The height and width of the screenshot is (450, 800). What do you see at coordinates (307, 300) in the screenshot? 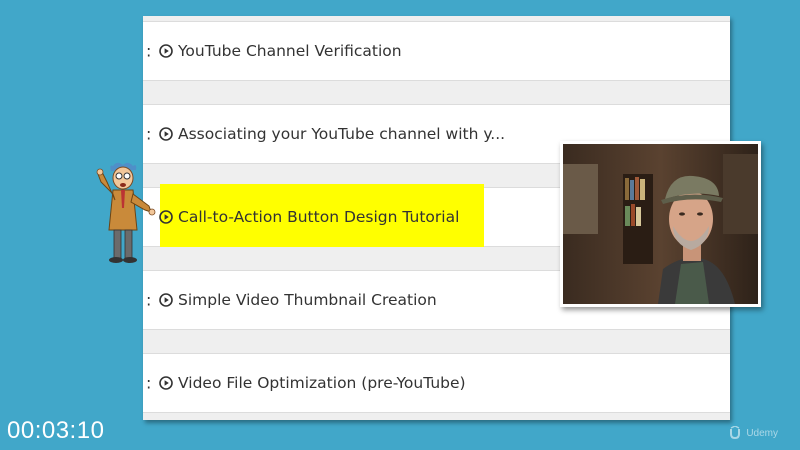
I see `lecture-title: Simple Video Thumbnail Creation` at bounding box center [307, 300].